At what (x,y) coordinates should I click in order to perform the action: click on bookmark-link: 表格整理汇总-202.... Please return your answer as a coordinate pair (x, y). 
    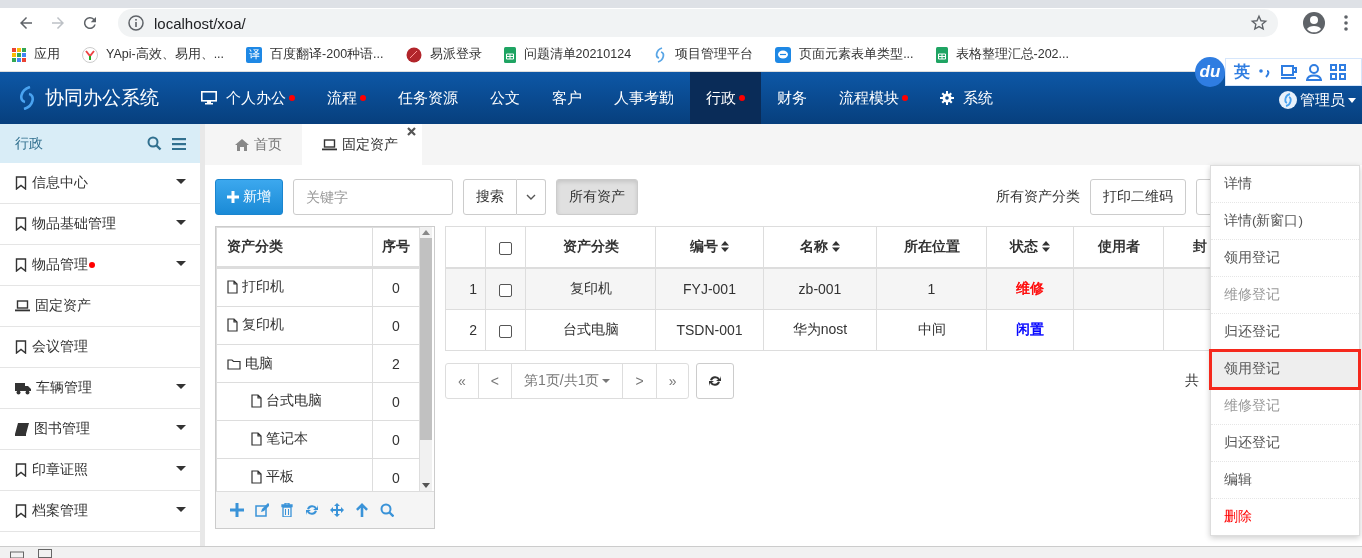
    Looking at the image, I should click on (1002, 54).